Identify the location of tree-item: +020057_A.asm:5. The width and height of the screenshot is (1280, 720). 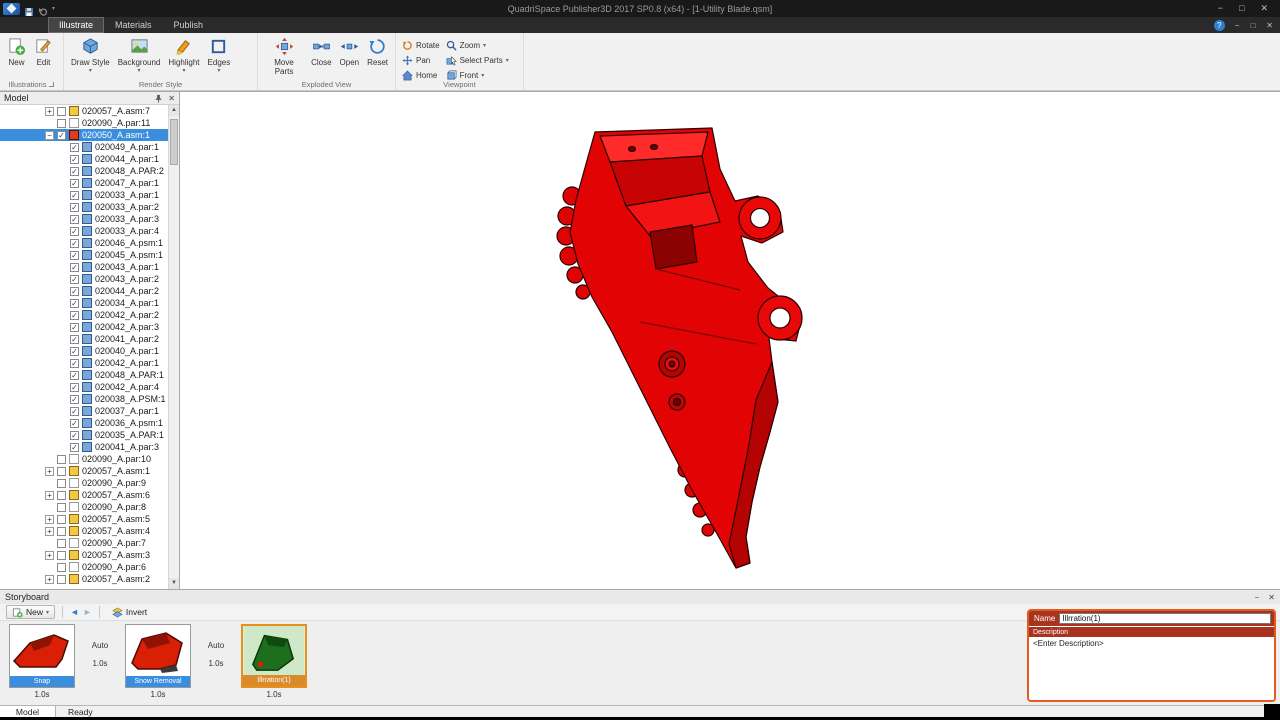
(84, 519).